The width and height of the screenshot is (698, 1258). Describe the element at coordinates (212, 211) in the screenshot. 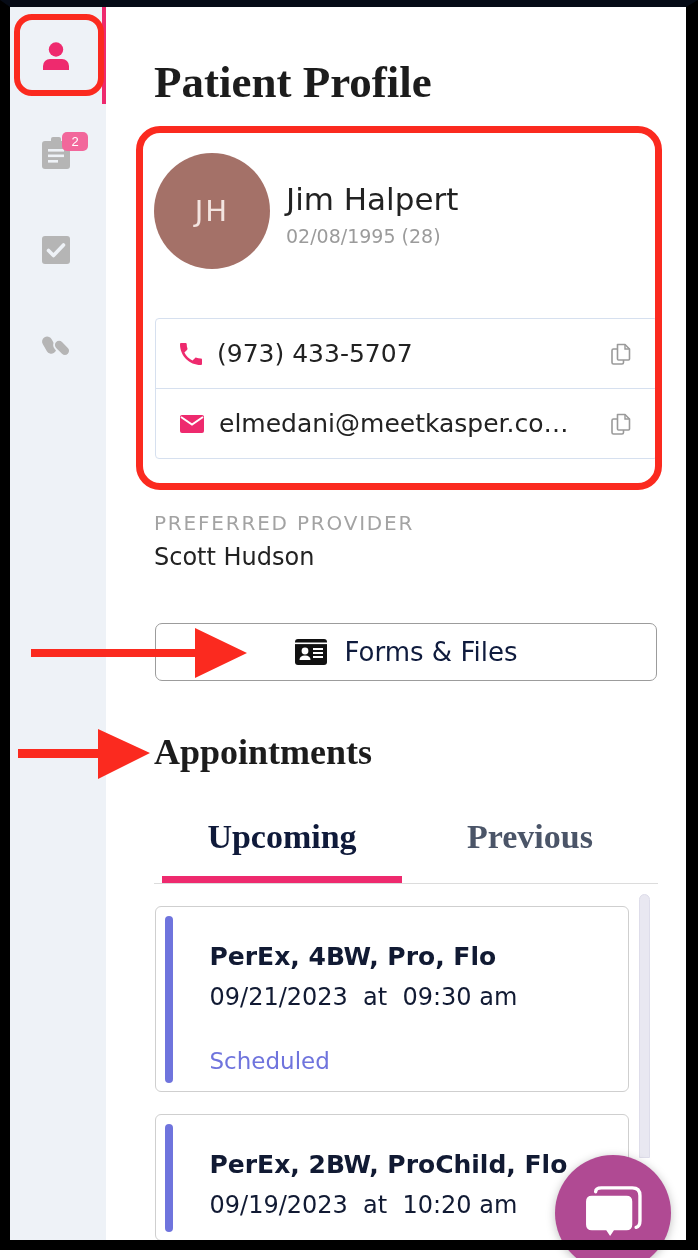

I see `avatar: JH` at that location.